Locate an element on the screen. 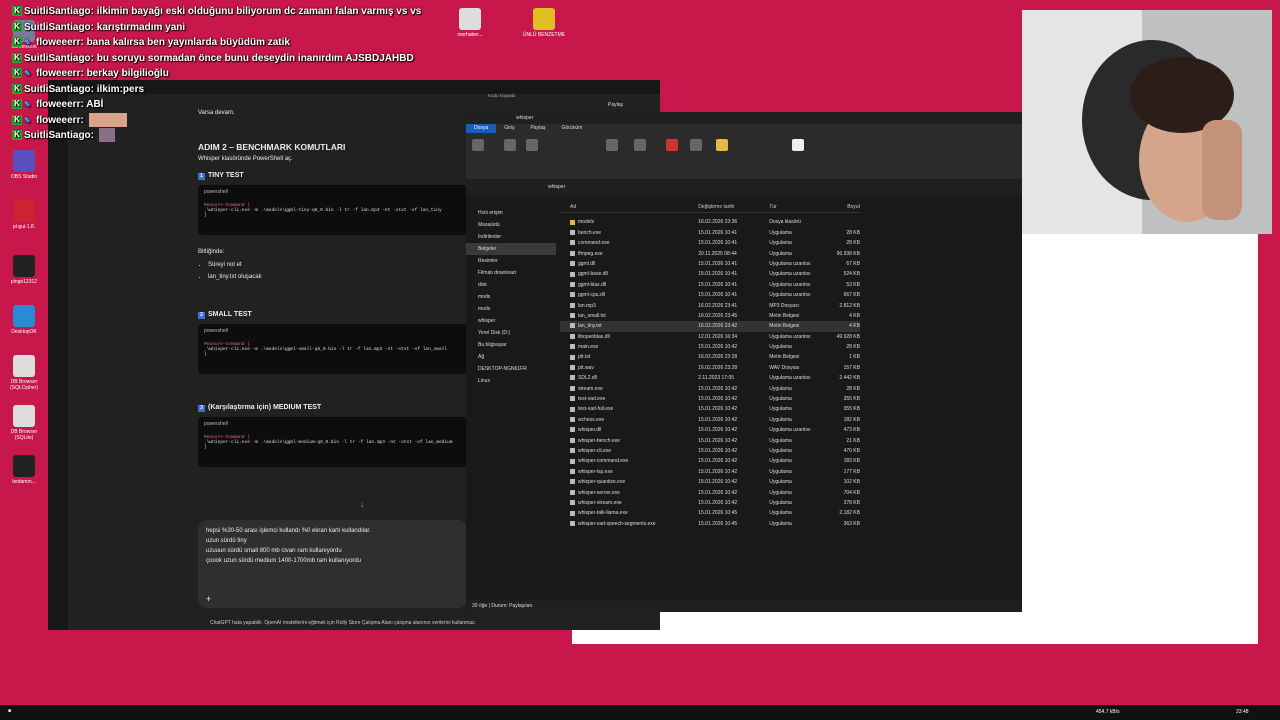  file-name-cell: SDL2.dll is located at coordinates (629, 378).